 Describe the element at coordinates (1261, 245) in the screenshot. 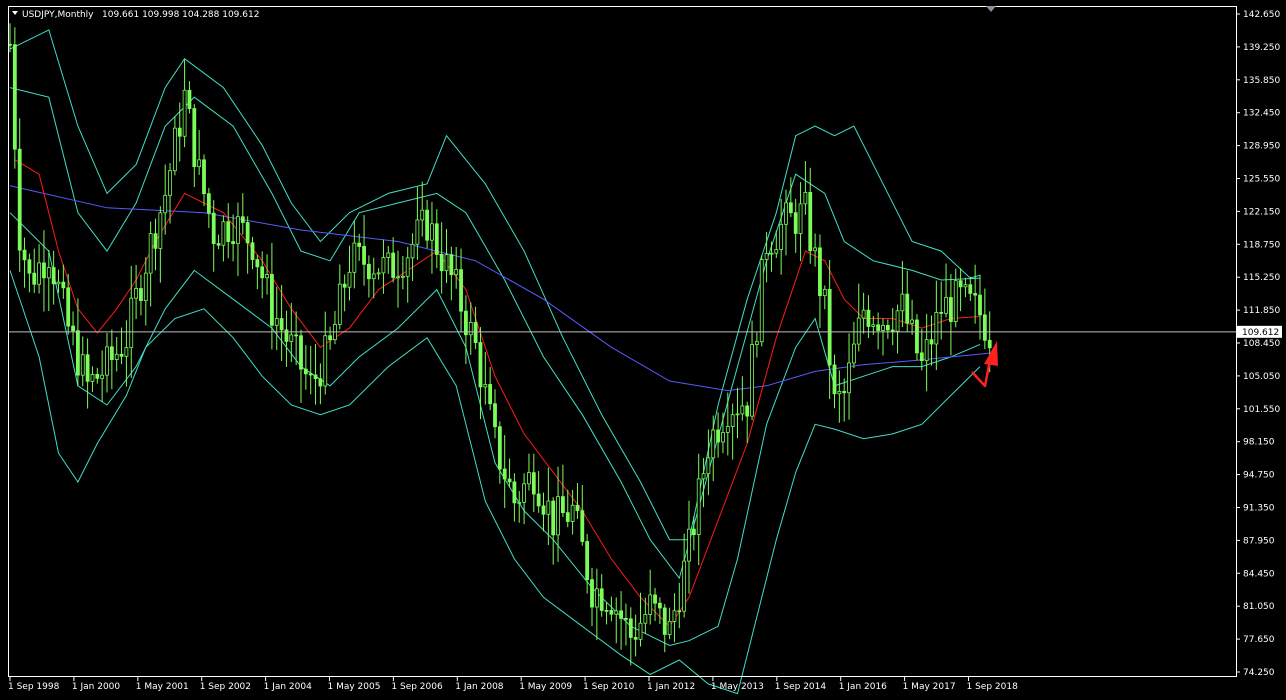

I see `y-tick-label: 118.750` at that location.